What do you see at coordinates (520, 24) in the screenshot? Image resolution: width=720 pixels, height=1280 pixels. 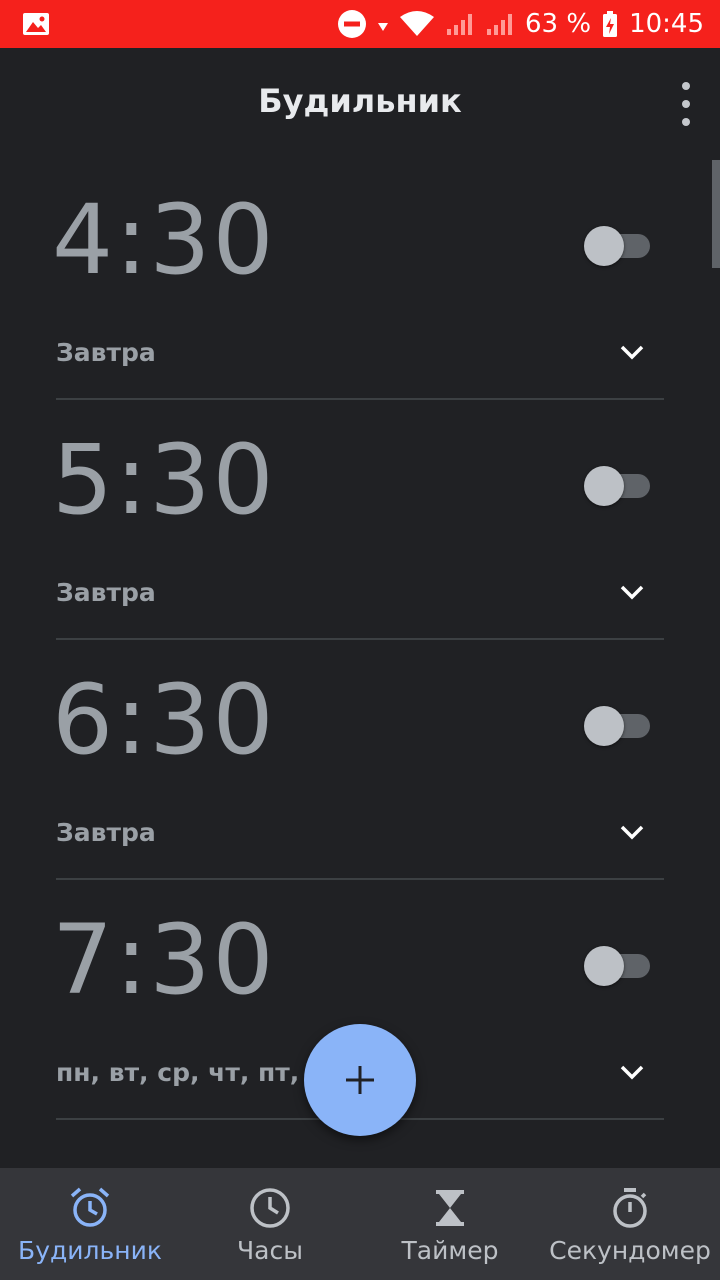 I see `status-icons: 63 % 10:45` at bounding box center [520, 24].